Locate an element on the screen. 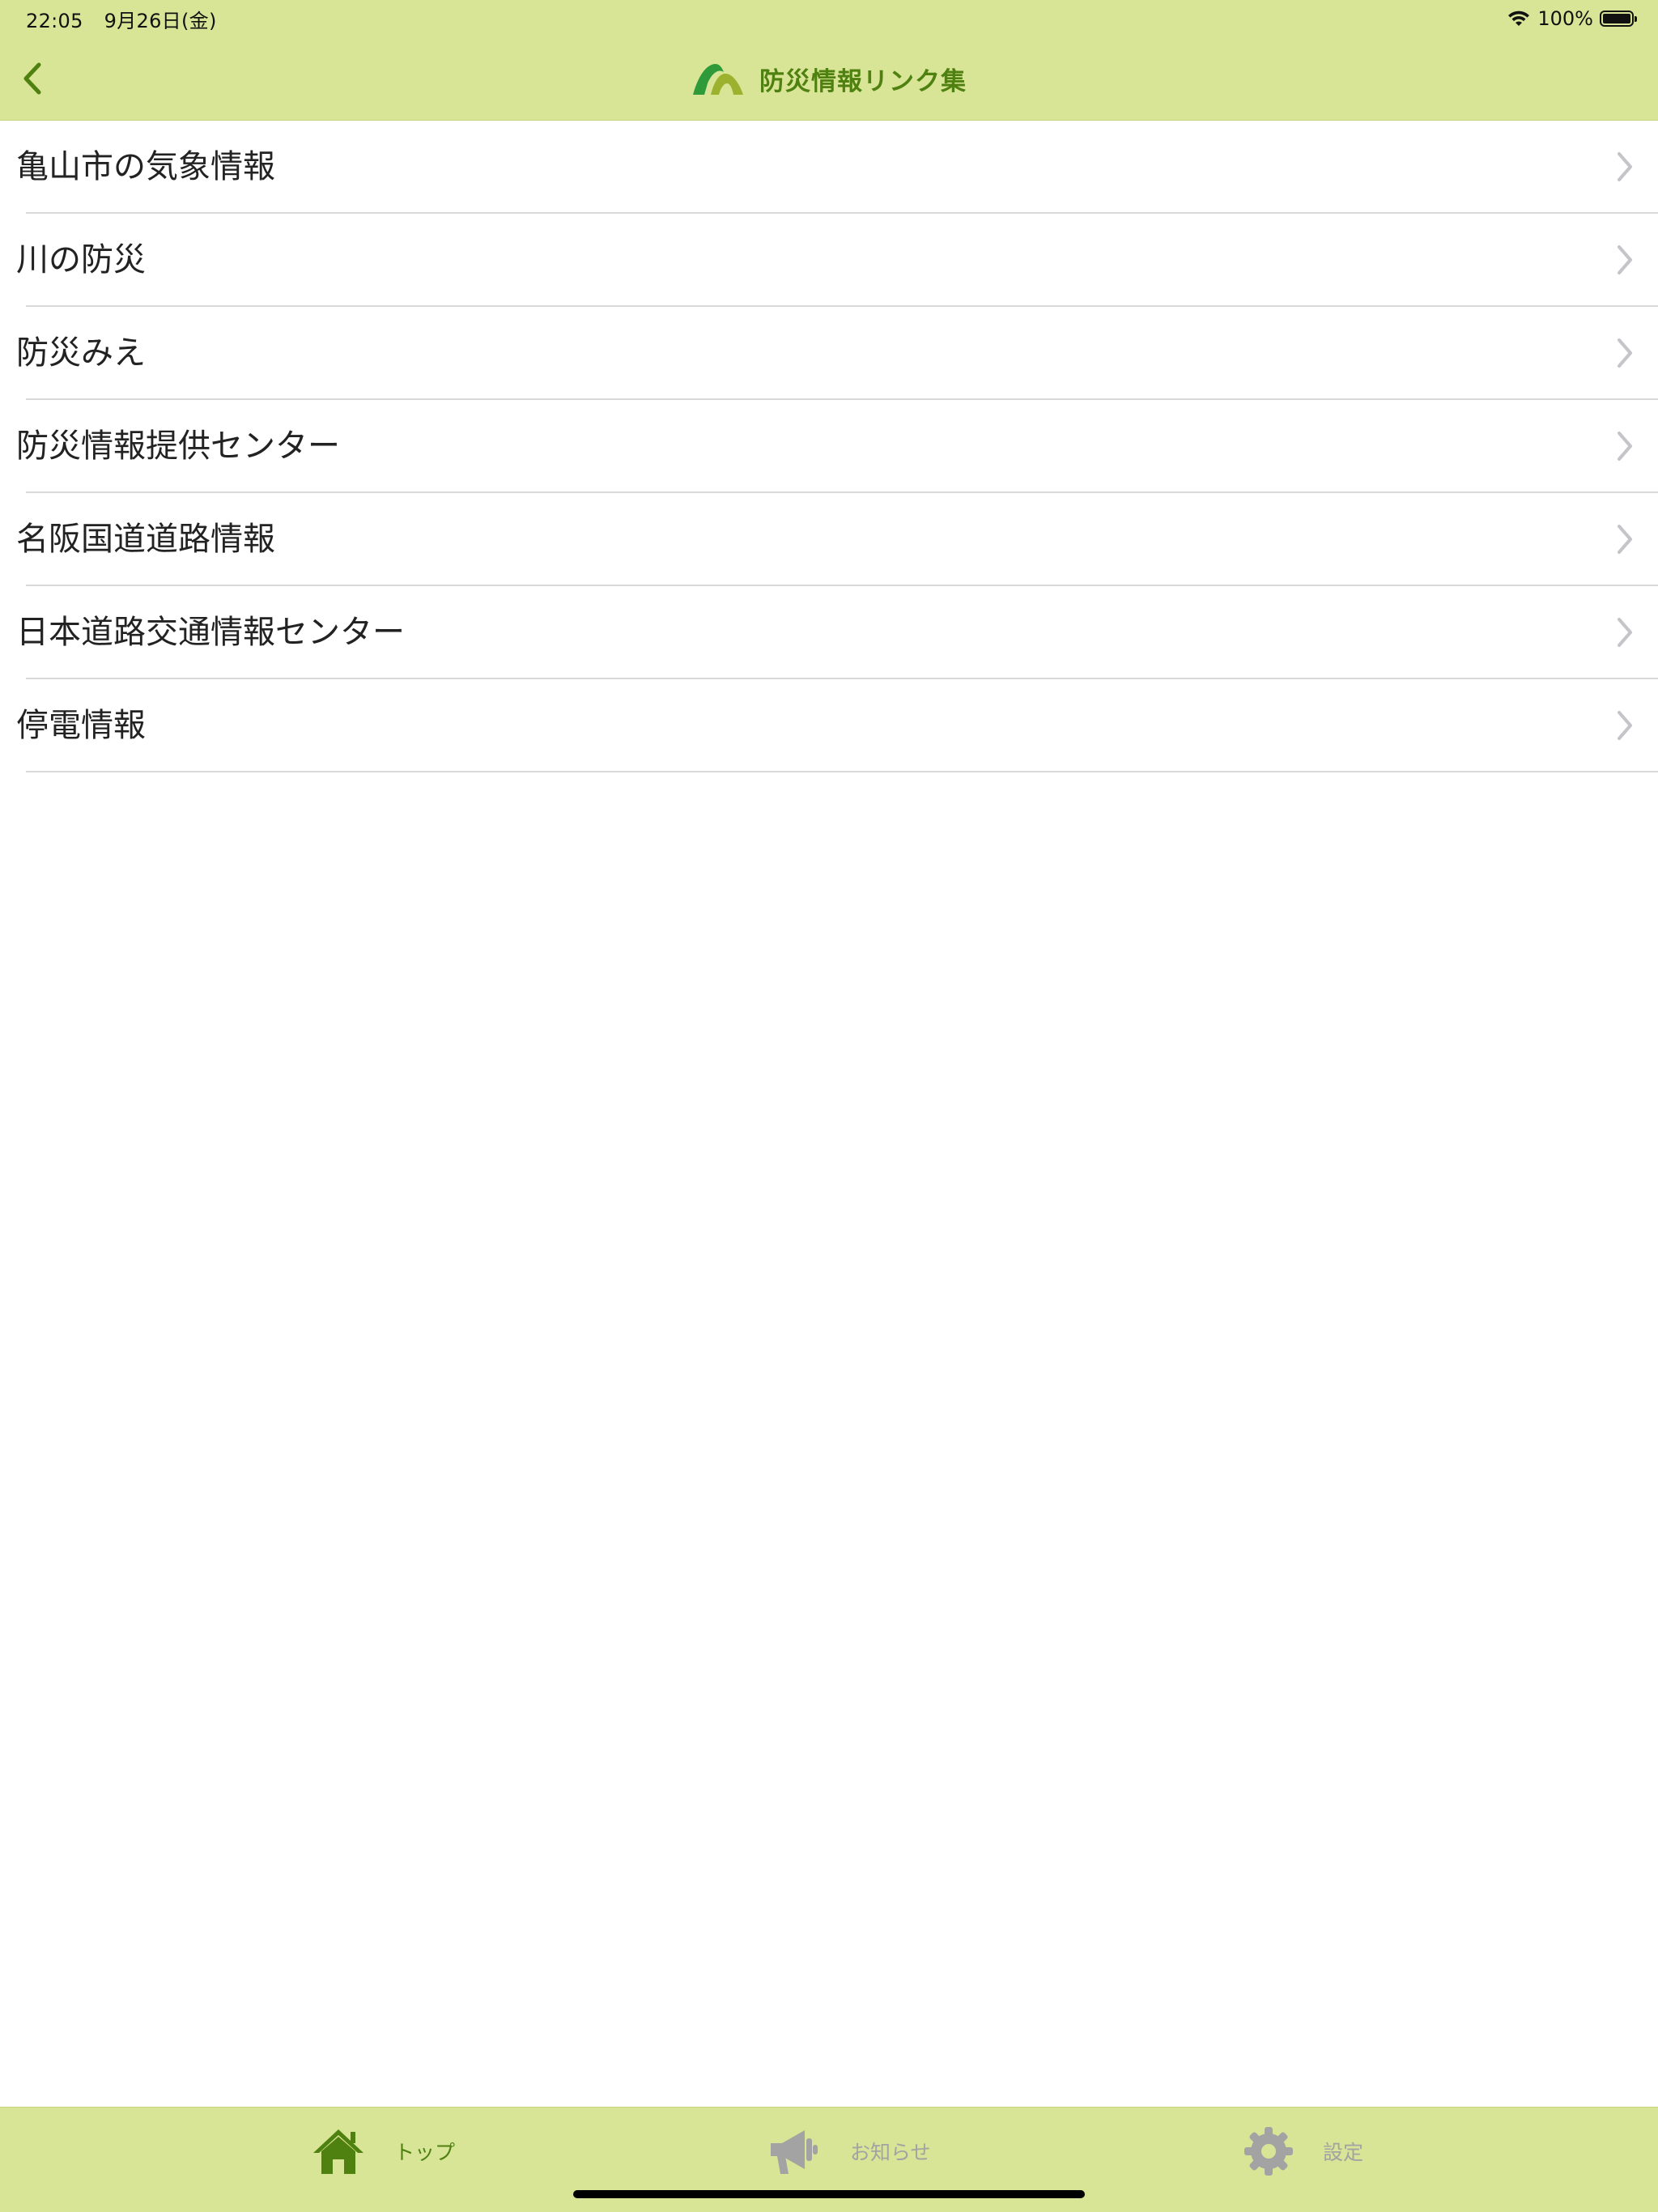 The image size is (1658, 2212). tab-label-settings: 設定 is located at coordinates (1343, 2152).